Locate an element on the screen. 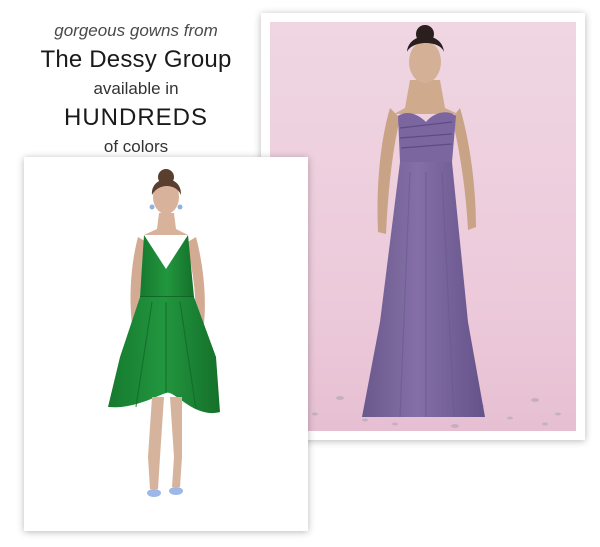  headline-line-3: available in is located at coordinates (136, 88).